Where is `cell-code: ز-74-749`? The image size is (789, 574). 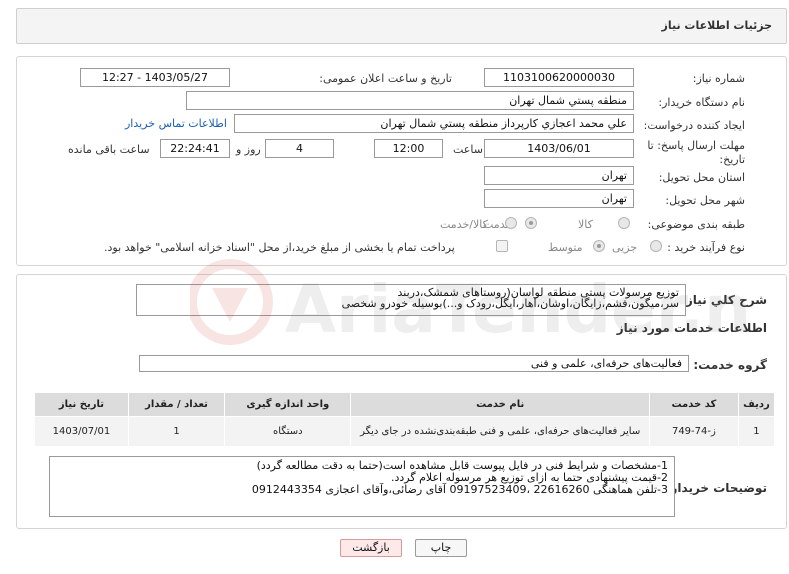
cell-code: ز-74-749 is located at coordinates (693, 431).